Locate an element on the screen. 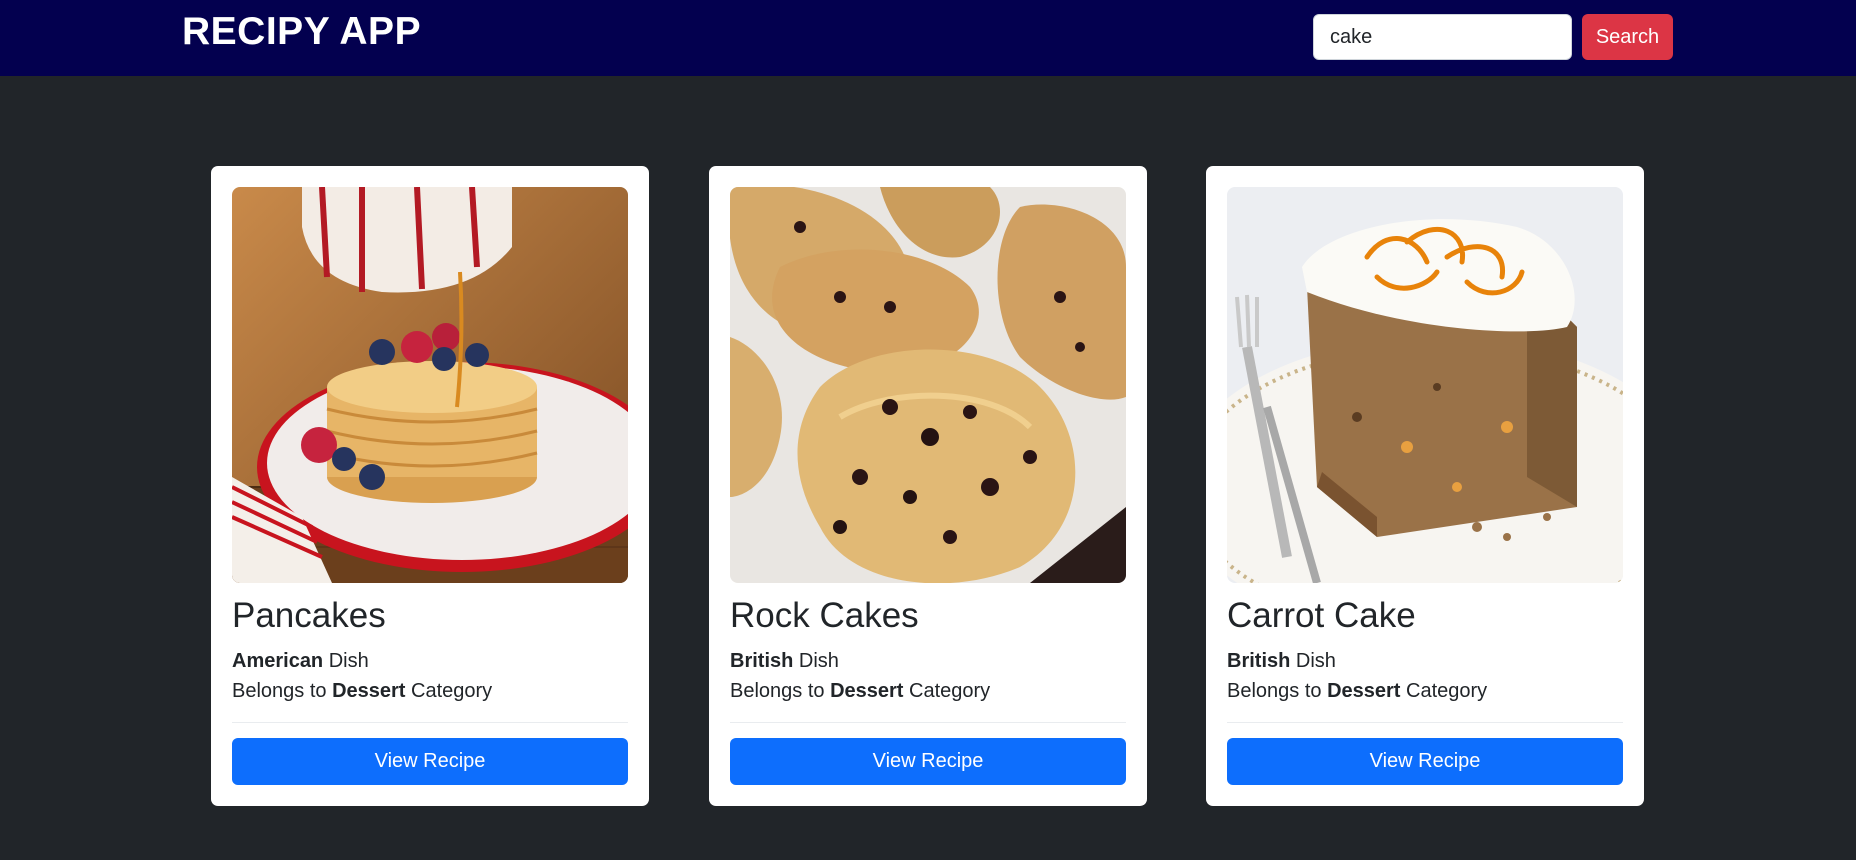 This screenshot has height=860, width=1856. area-name: American is located at coordinates (278, 661).